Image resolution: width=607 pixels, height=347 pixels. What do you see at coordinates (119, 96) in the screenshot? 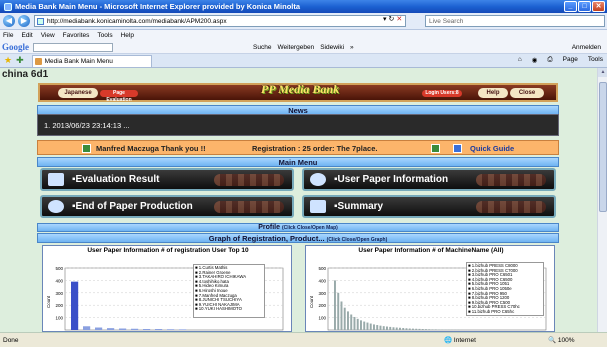
I see `page-evaluation-button: Page Evaluation` at bounding box center [119, 96].